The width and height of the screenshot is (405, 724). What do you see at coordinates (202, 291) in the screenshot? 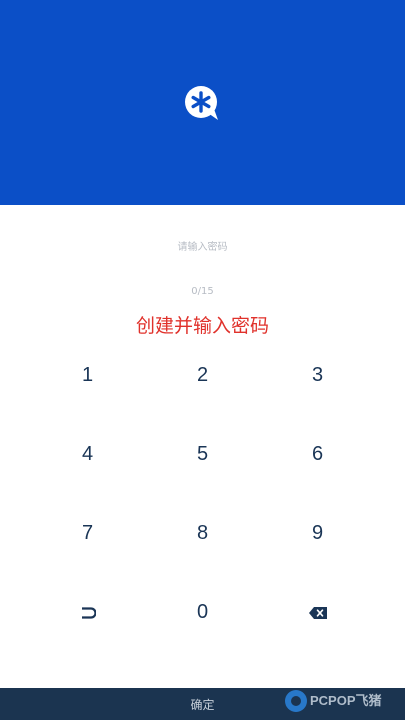
I see `character-counter: 0/15` at bounding box center [202, 291].